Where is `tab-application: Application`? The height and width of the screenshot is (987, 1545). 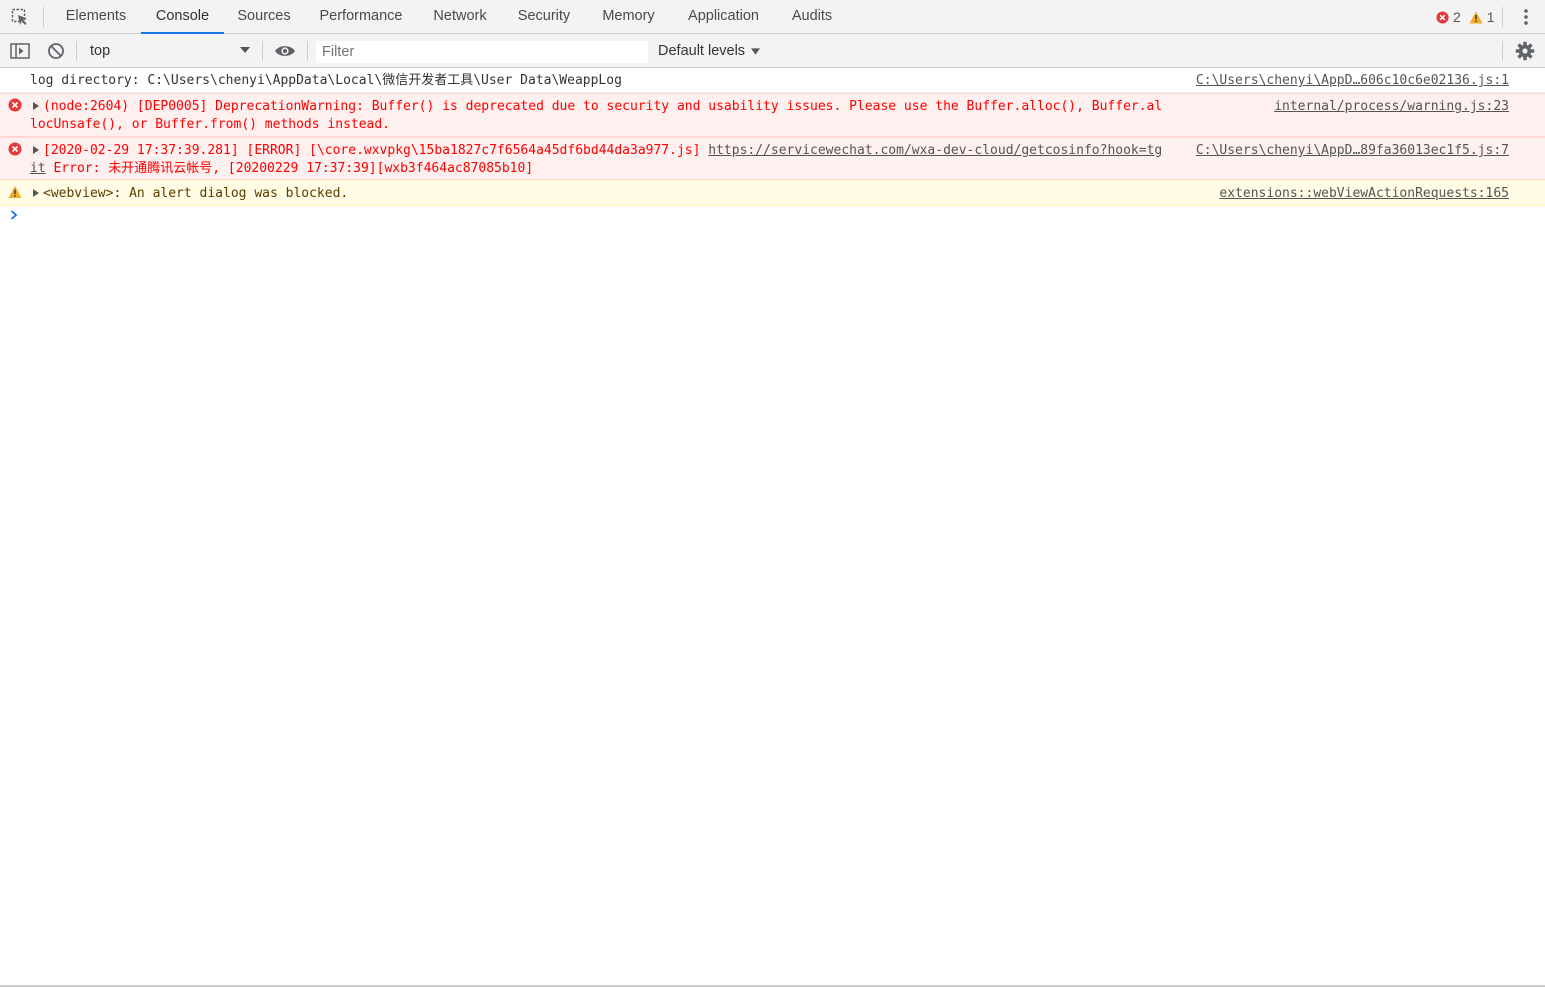 tab-application: Application is located at coordinates (723, 16).